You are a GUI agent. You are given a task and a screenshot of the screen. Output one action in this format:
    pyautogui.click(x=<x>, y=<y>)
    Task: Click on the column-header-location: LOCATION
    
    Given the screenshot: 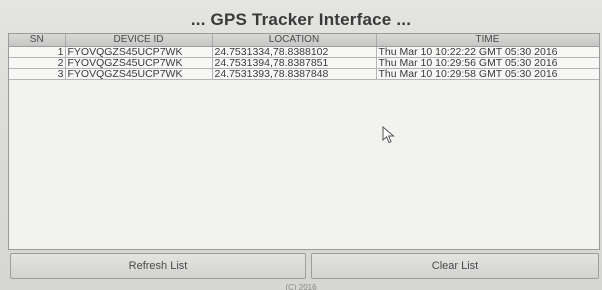 What is the action you would take?
    pyautogui.click(x=294, y=40)
    